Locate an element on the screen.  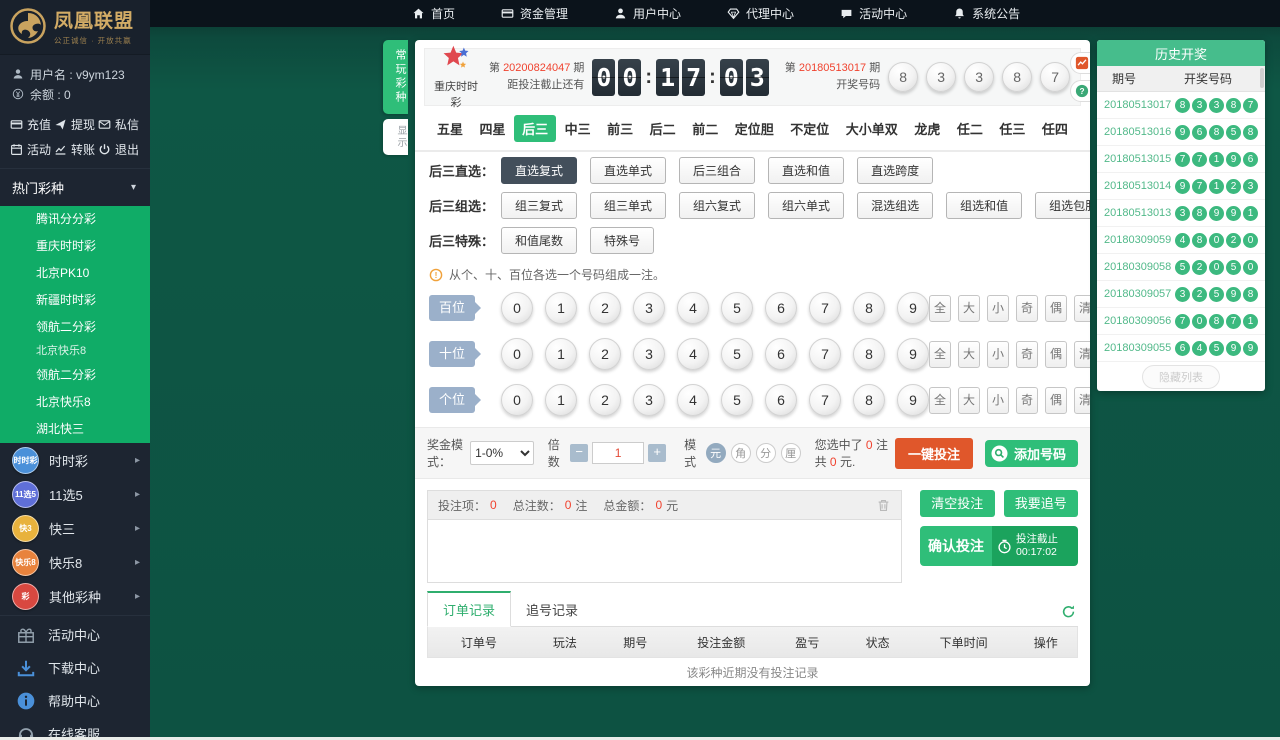
digit-ball-0: 0 is located at coordinates (517, 354).